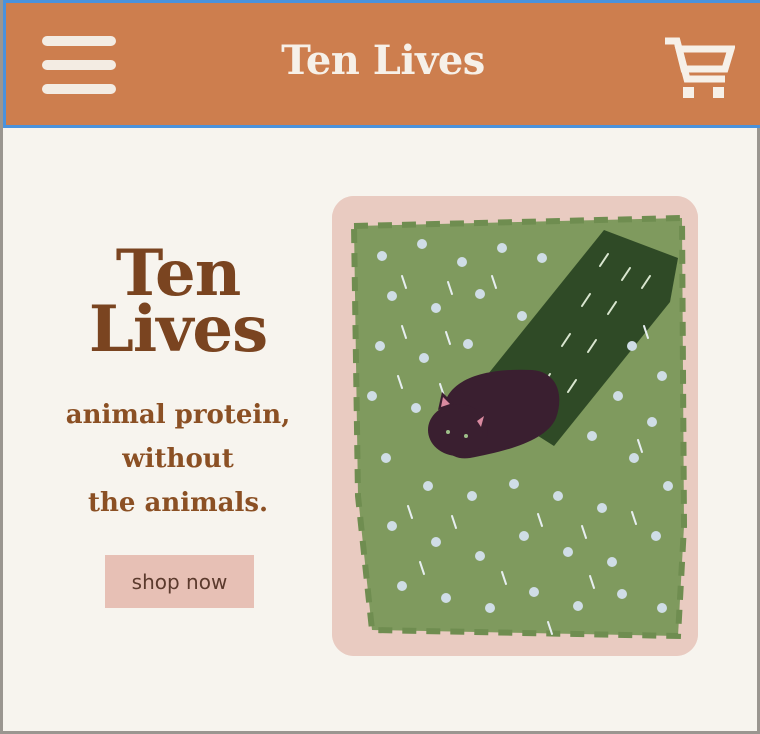 The image size is (760, 734). I want to click on hero-title: Ten Lives, so click(178, 304).